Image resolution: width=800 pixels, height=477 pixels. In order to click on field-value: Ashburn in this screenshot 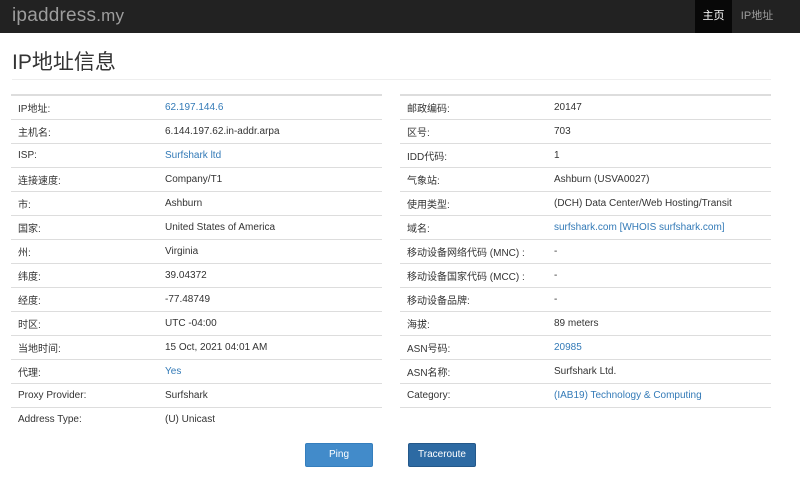, I will do `click(184, 203)`.